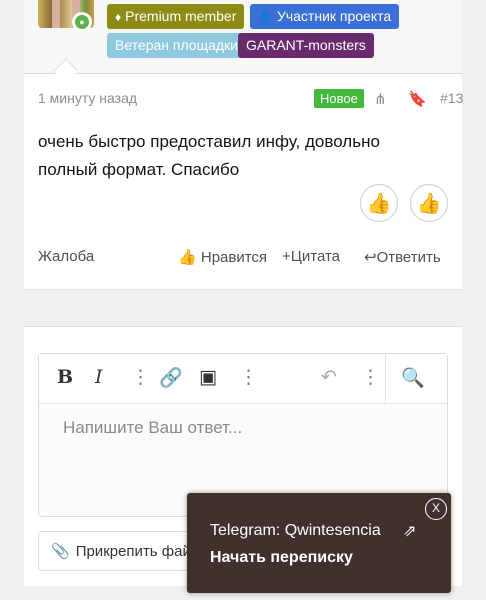  I want to click on post-meta: 1 минуту назад Новое ⋔ 🔖 #13, so click(250, 99).